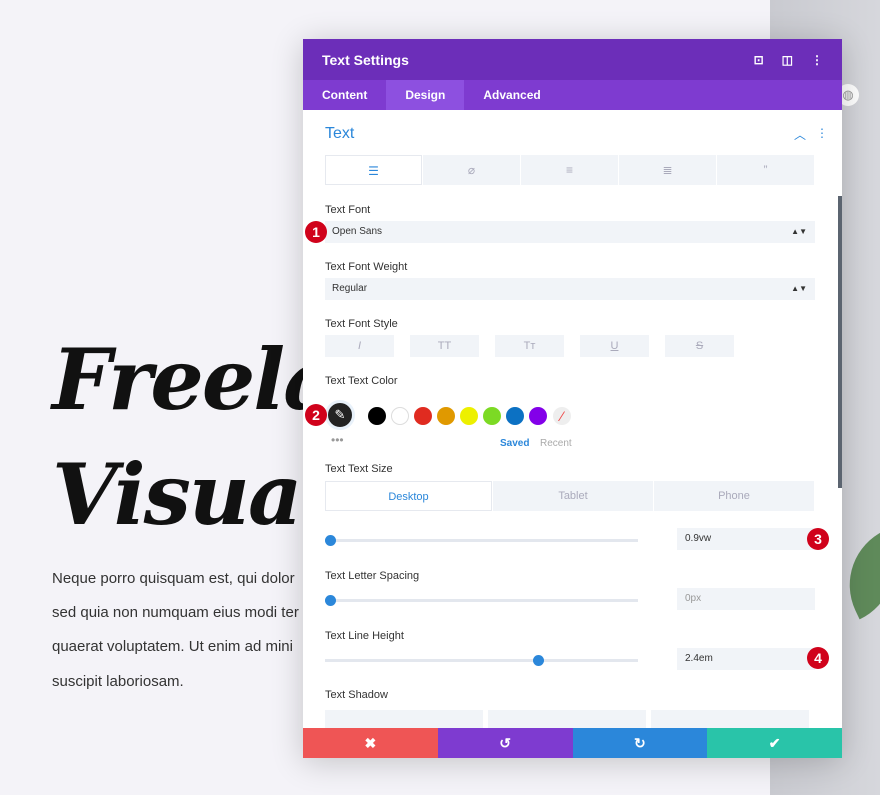 Image resolution: width=880 pixels, height=795 pixels. Describe the element at coordinates (356, 695) in the screenshot. I see `text-shadow-label: Text Shadow` at that location.